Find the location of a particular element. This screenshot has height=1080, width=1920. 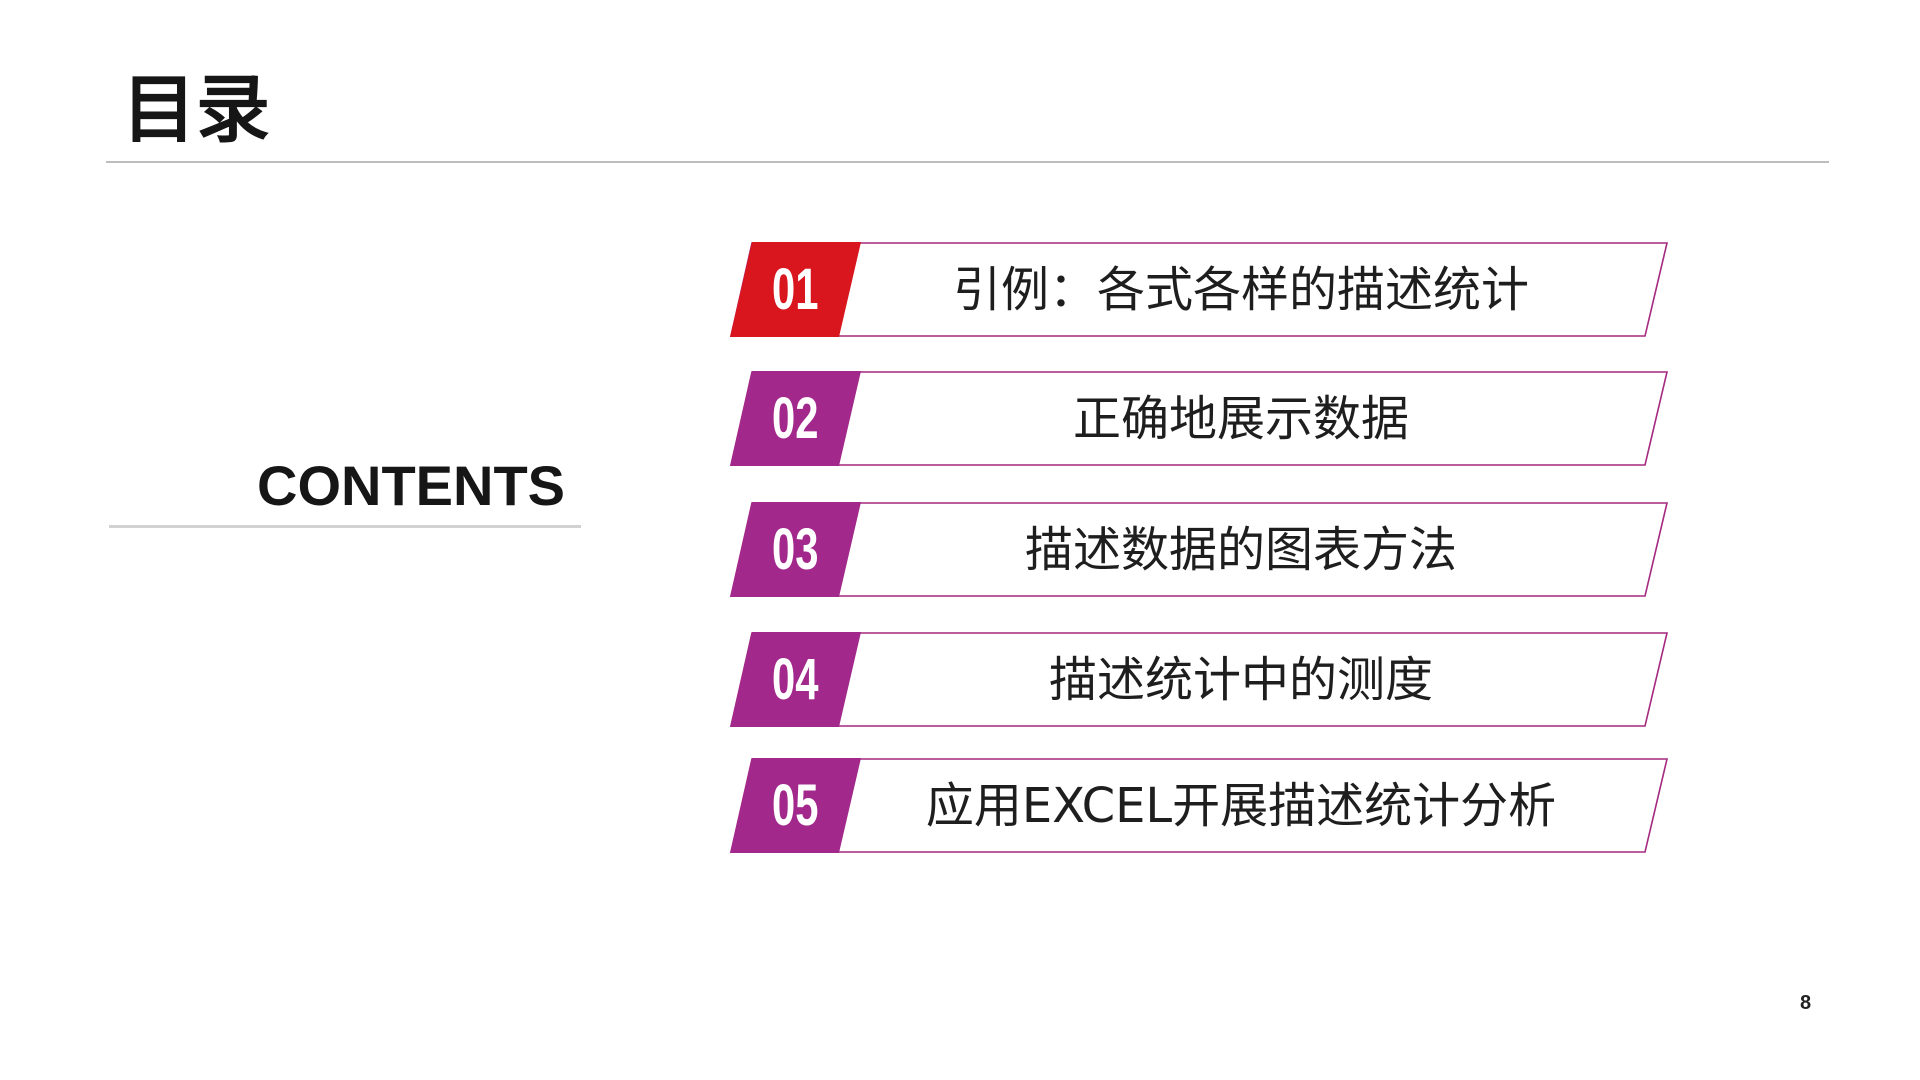

toc-label: 应用EXCEL开展描述统计分析 is located at coordinates (1241, 805).